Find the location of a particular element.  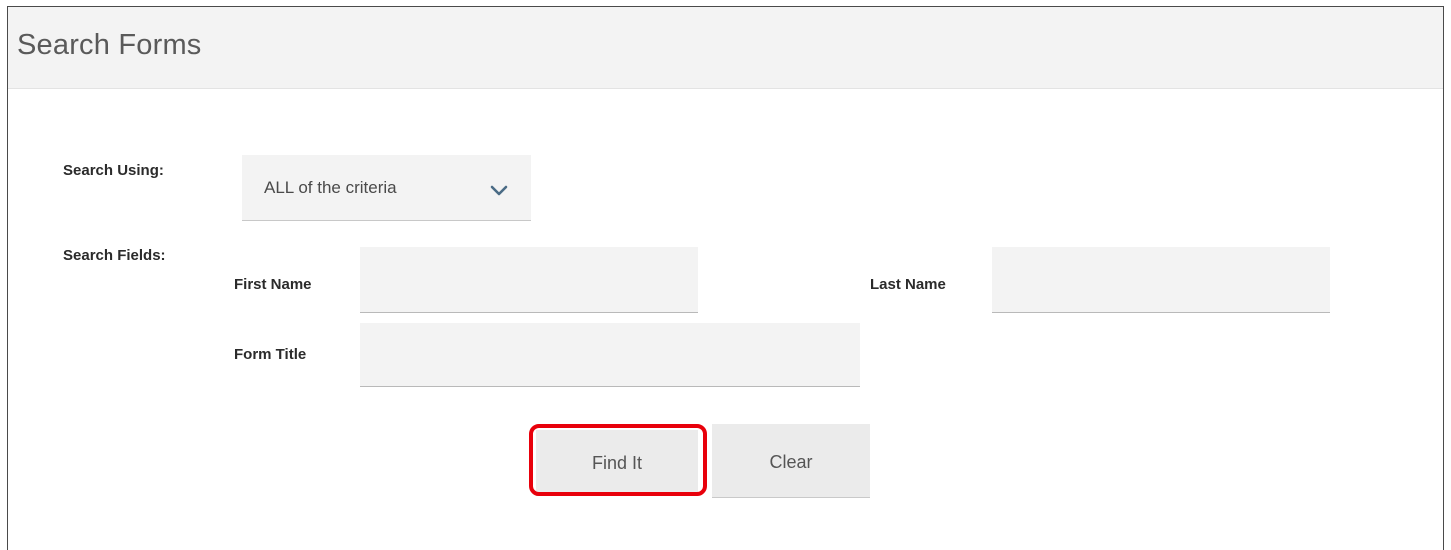

form-title-input is located at coordinates (610, 355).